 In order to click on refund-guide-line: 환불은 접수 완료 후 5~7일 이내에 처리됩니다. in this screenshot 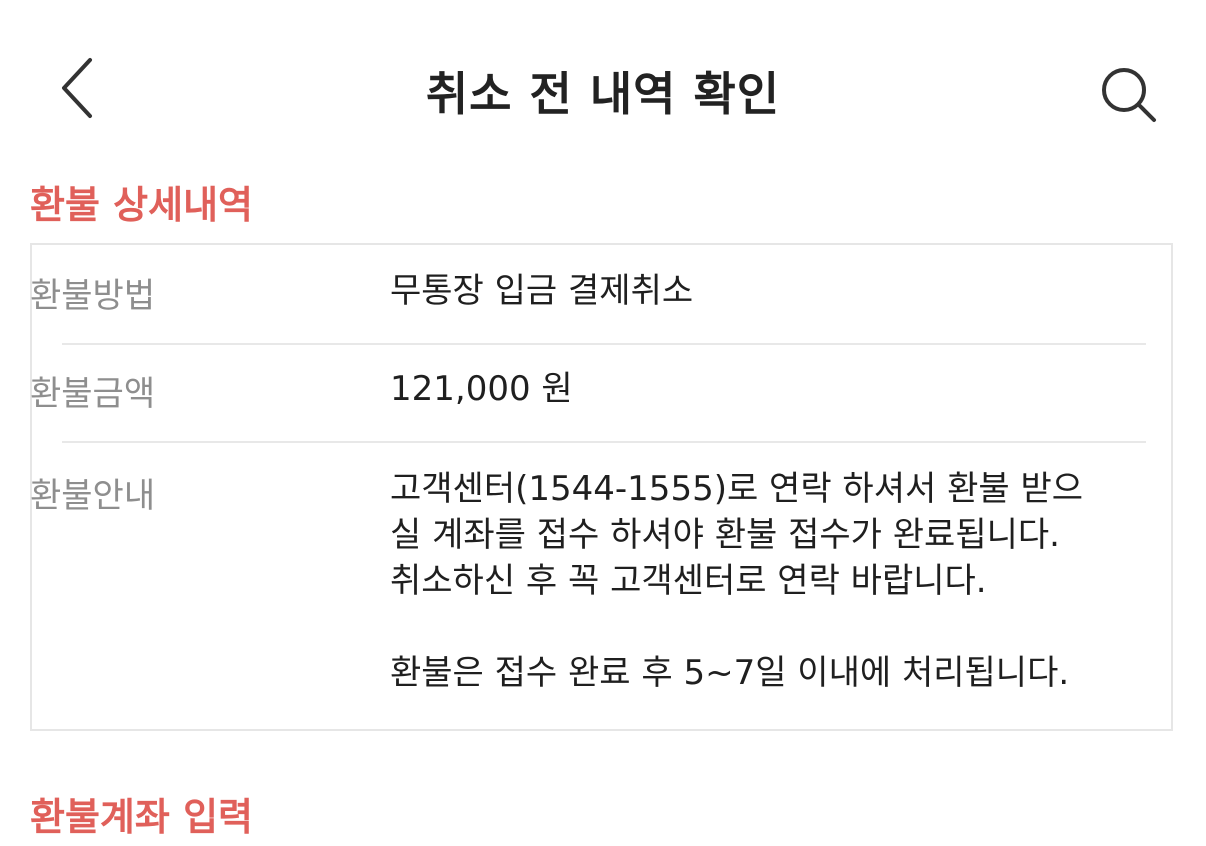, I will do `click(730, 673)`.